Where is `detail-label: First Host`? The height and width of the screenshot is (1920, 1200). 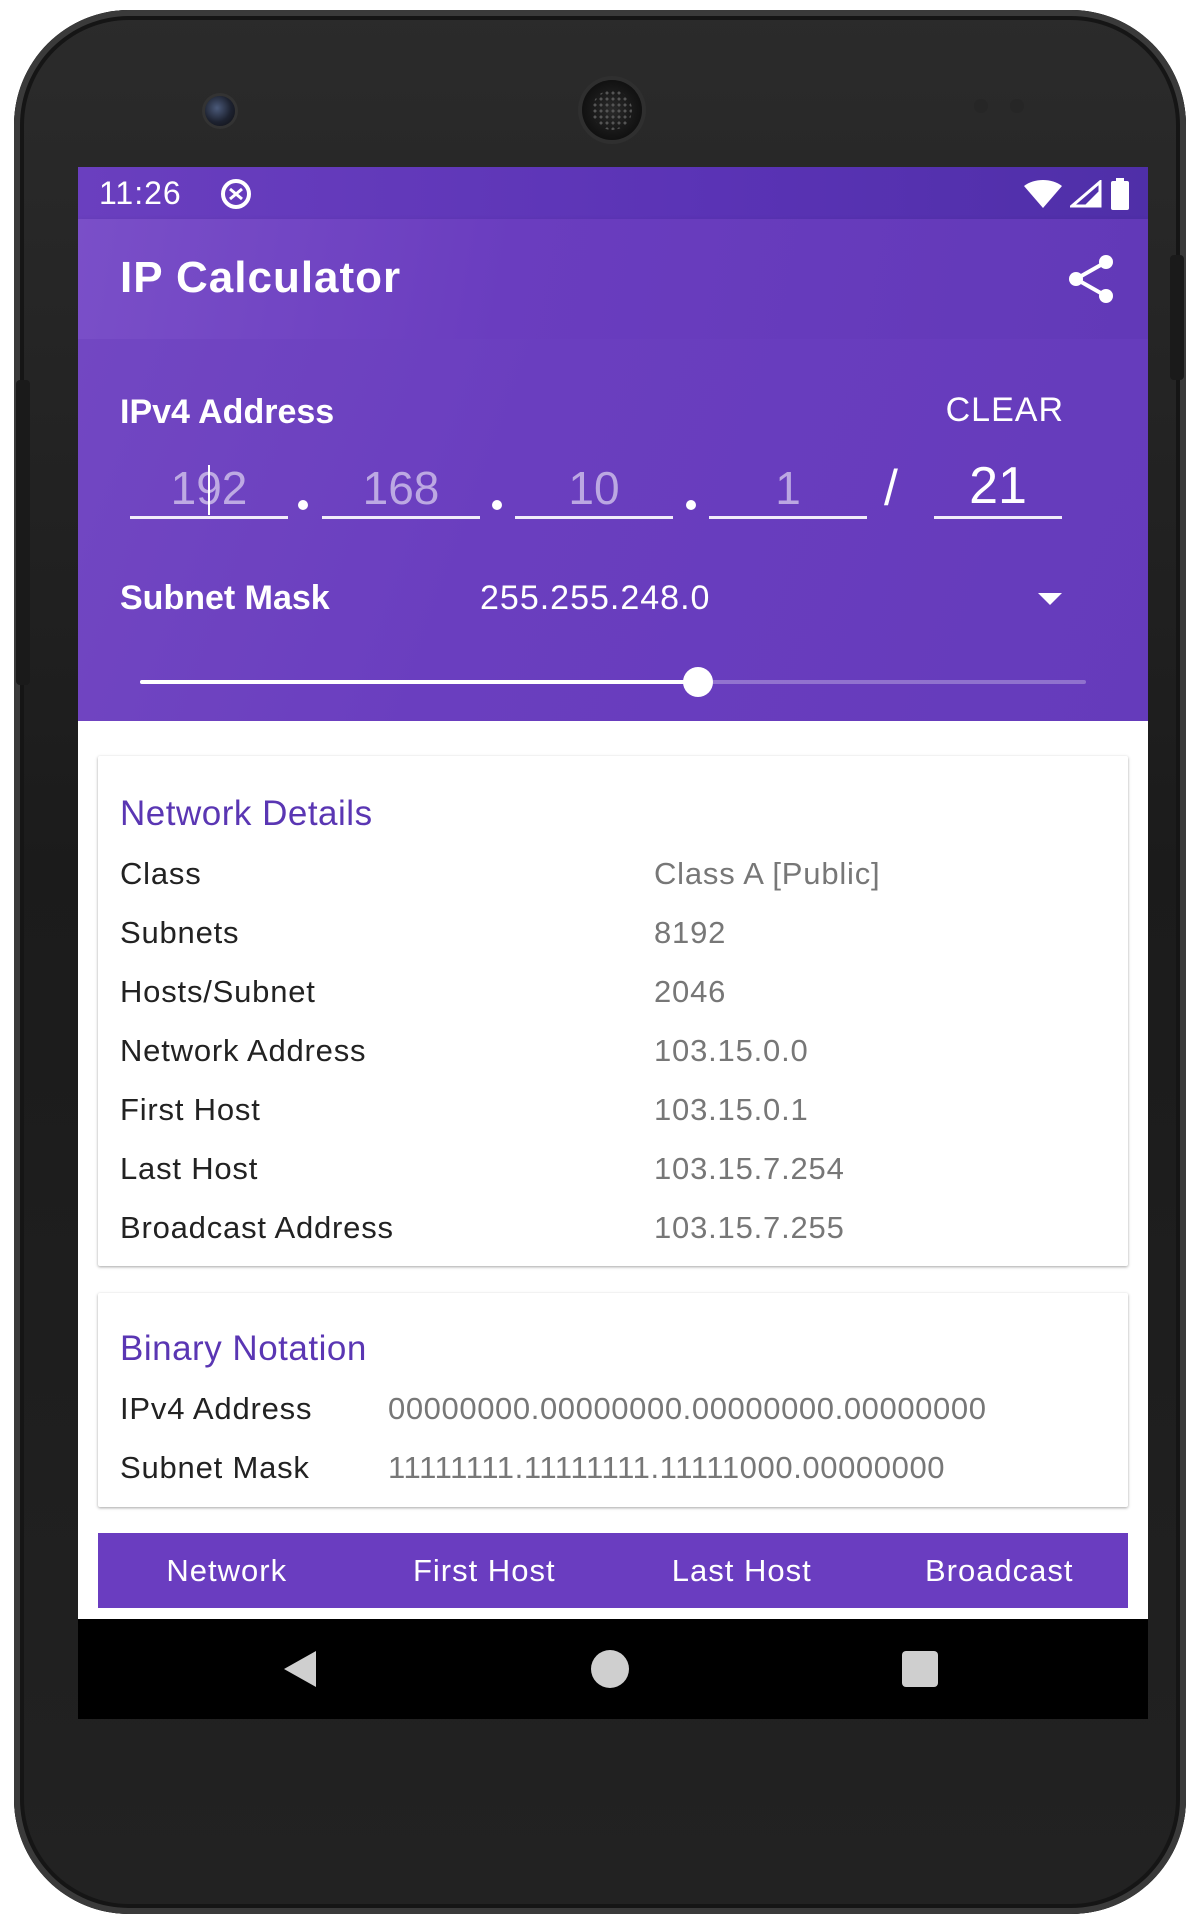 detail-label: First Host is located at coordinates (190, 1109).